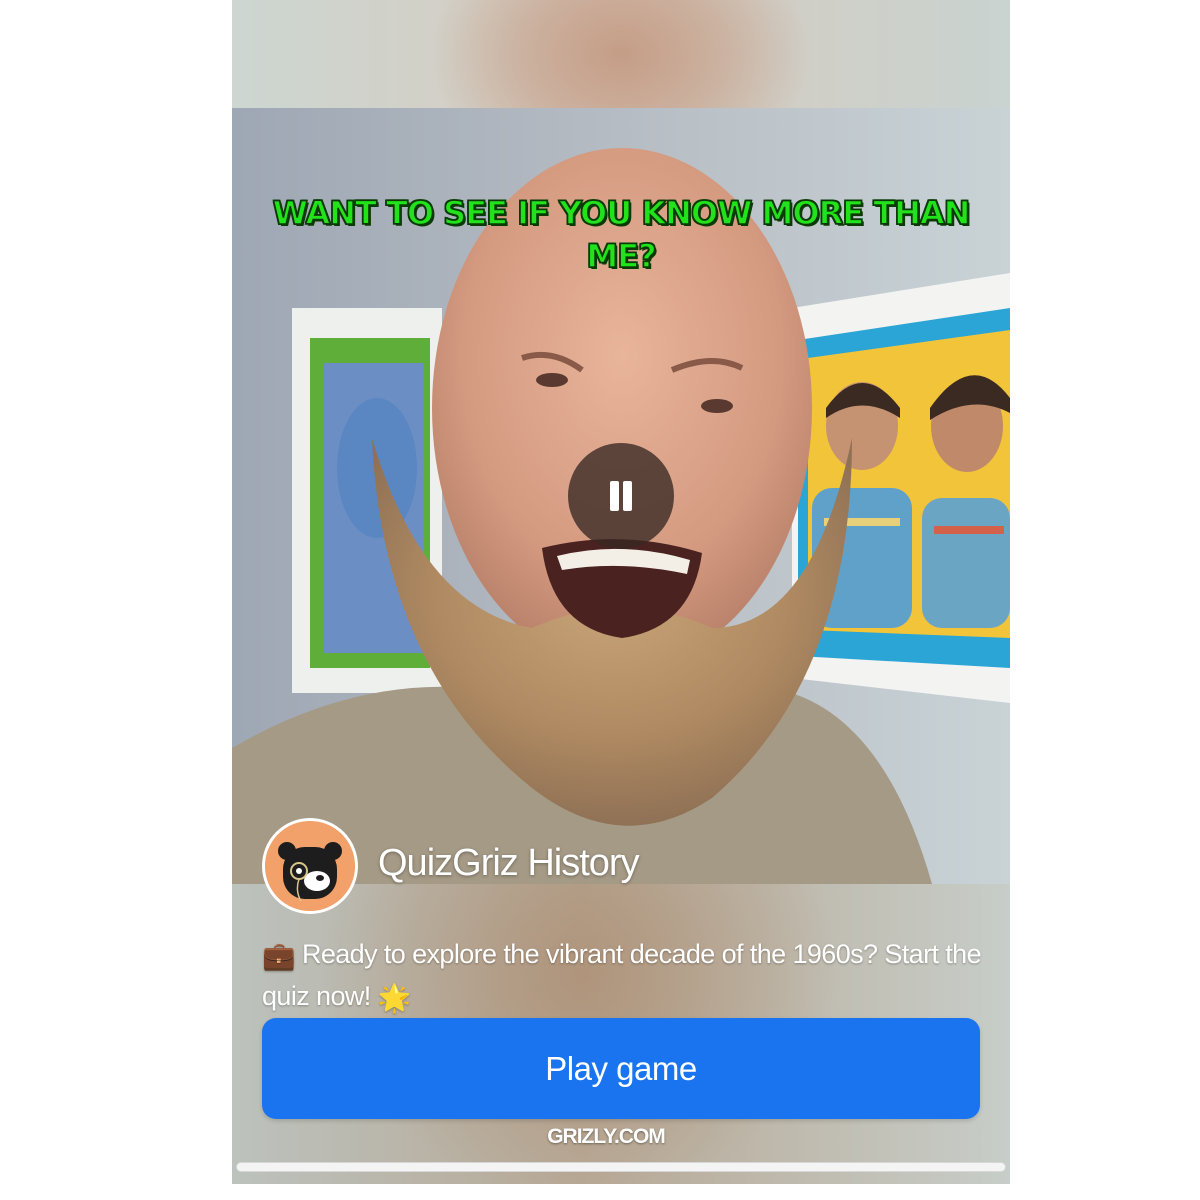 This screenshot has height=1200, width=1200. What do you see at coordinates (279, 956) in the screenshot?
I see `briefcase-icon: 💼` at bounding box center [279, 956].